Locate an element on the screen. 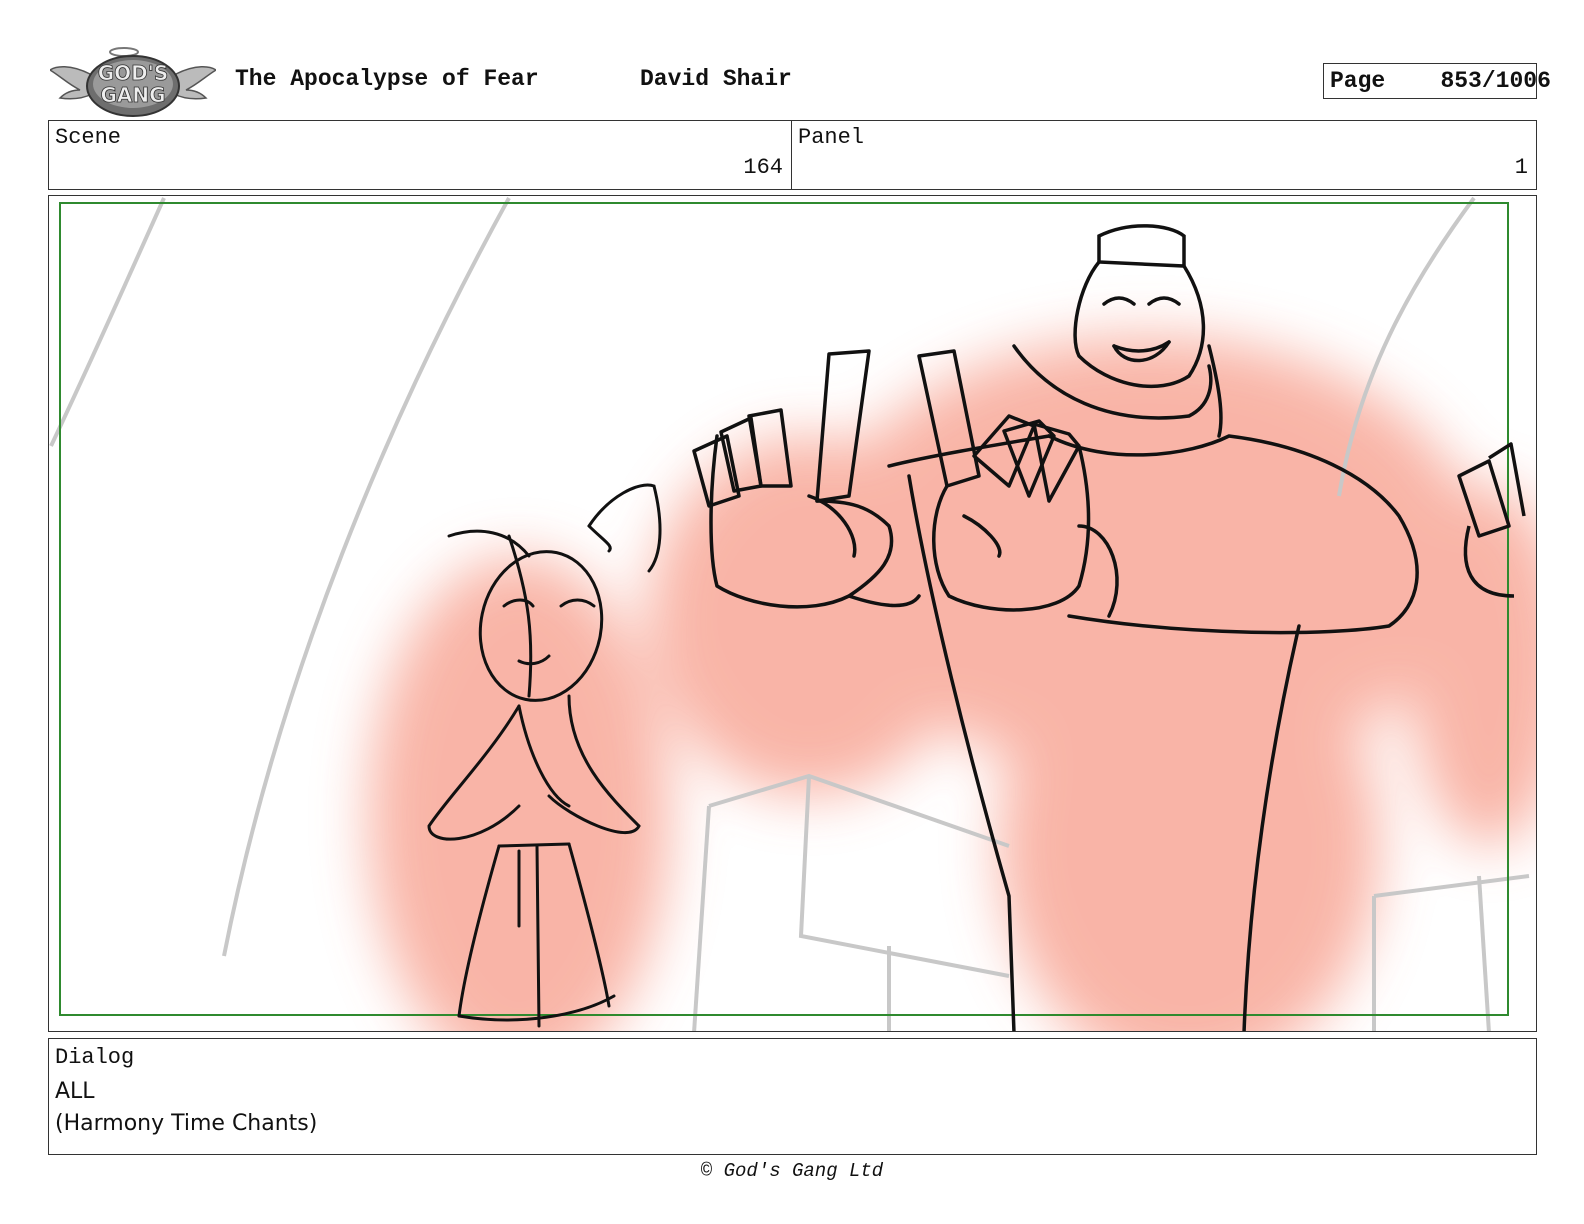 This screenshot has width=1584, height=1224. gods-gang-logo: GOD'S GANG is located at coordinates (133, 82).